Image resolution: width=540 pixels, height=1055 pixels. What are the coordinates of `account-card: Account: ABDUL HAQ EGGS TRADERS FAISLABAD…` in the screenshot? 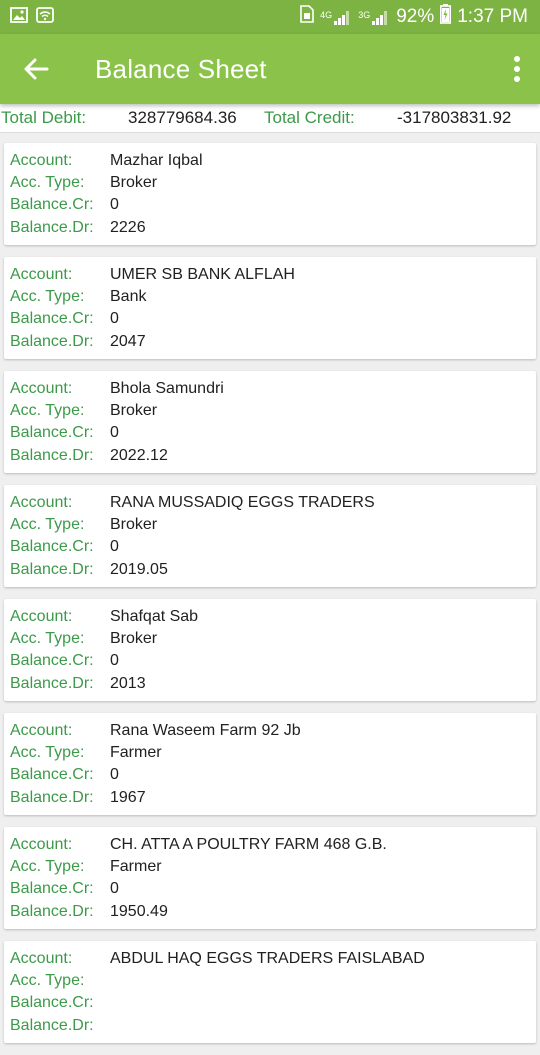 It's located at (270, 992).